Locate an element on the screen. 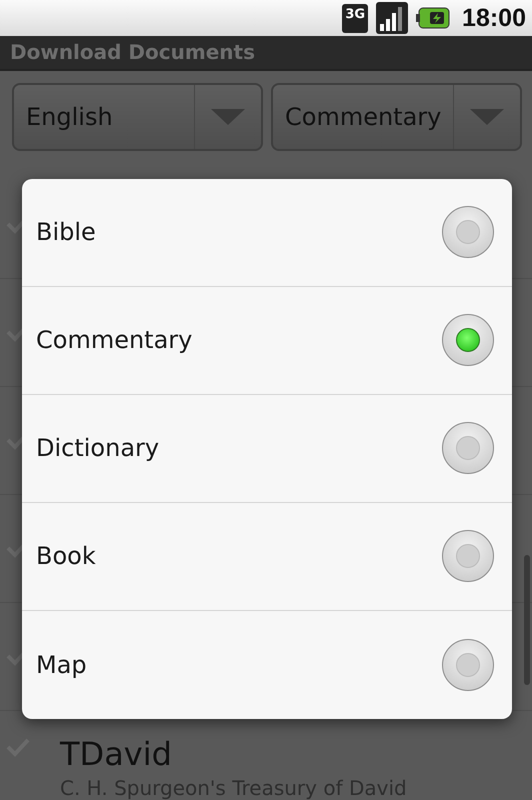  option-row: Dictionary is located at coordinates (267, 448).